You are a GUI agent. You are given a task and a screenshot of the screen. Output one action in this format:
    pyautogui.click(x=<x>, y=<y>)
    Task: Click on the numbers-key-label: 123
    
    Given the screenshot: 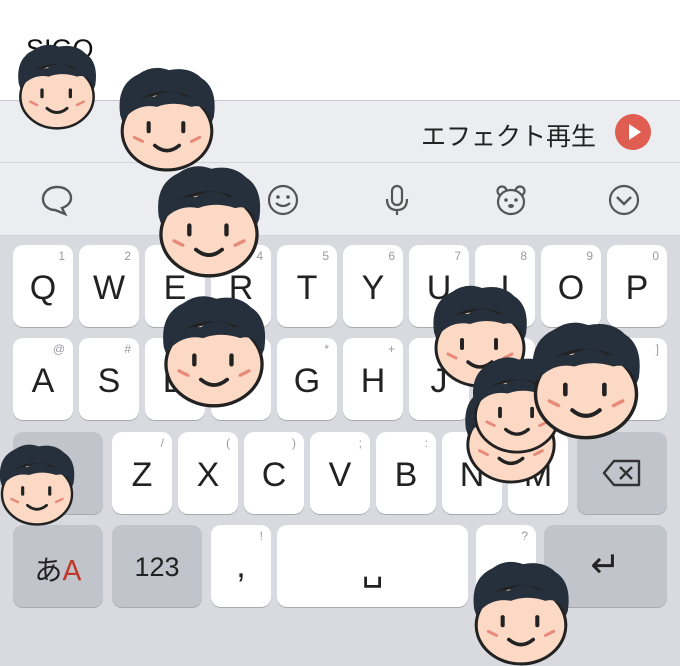 What is the action you would take?
    pyautogui.click(x=157, y=567)
    